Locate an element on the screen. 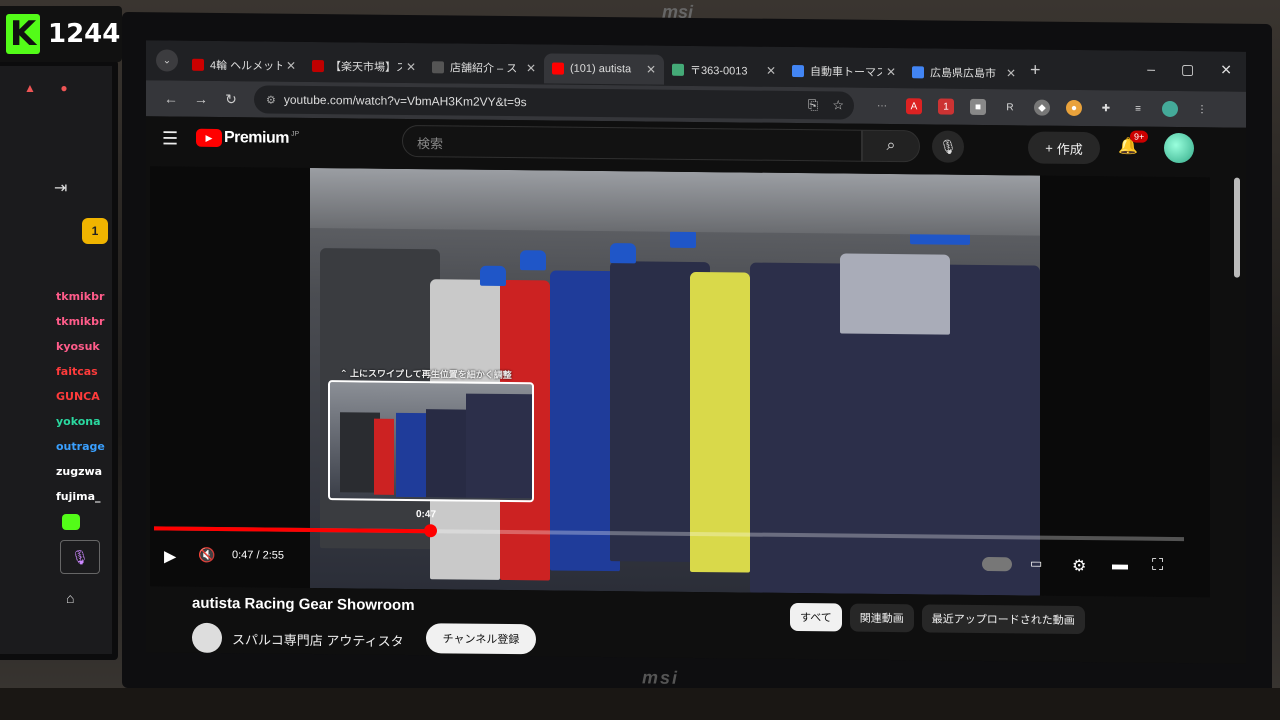 The height and width of the screenshot is (720, 1280). extension-dots-icon: ⋯ is located at coordinates (882, 106).